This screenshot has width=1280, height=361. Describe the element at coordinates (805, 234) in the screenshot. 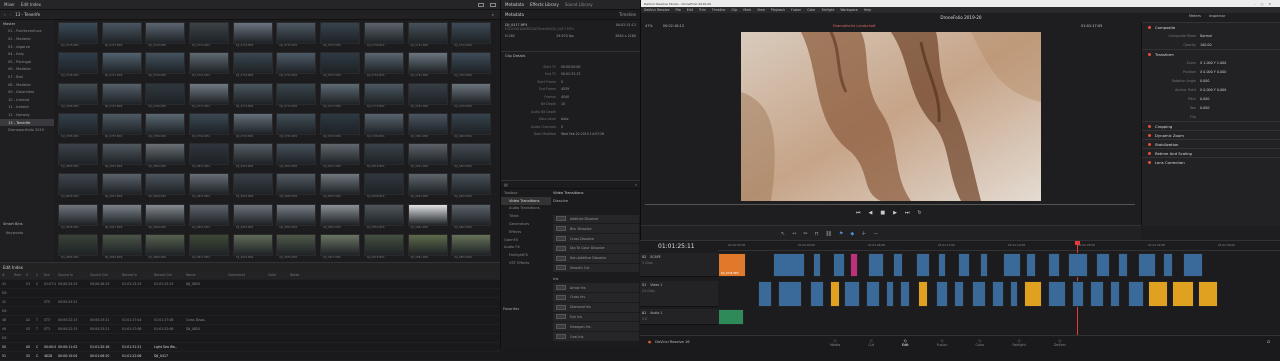

I see `blade-tool-icon: ✂` at that location.